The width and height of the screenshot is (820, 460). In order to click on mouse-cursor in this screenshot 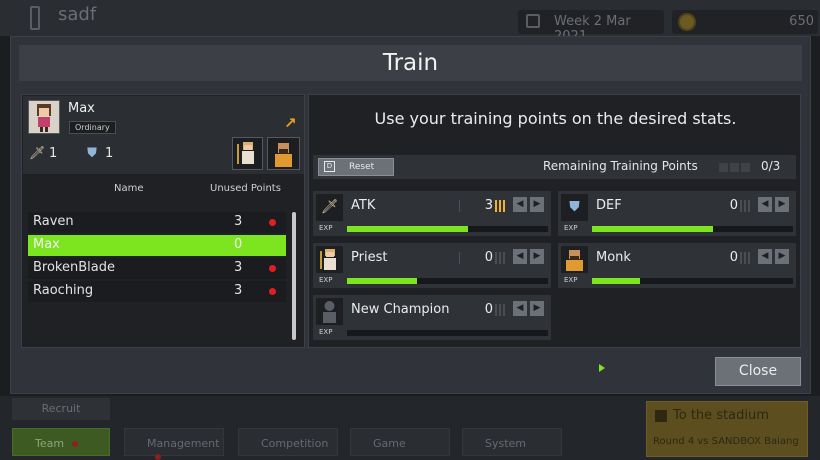, I will do `click(602, 368)`.